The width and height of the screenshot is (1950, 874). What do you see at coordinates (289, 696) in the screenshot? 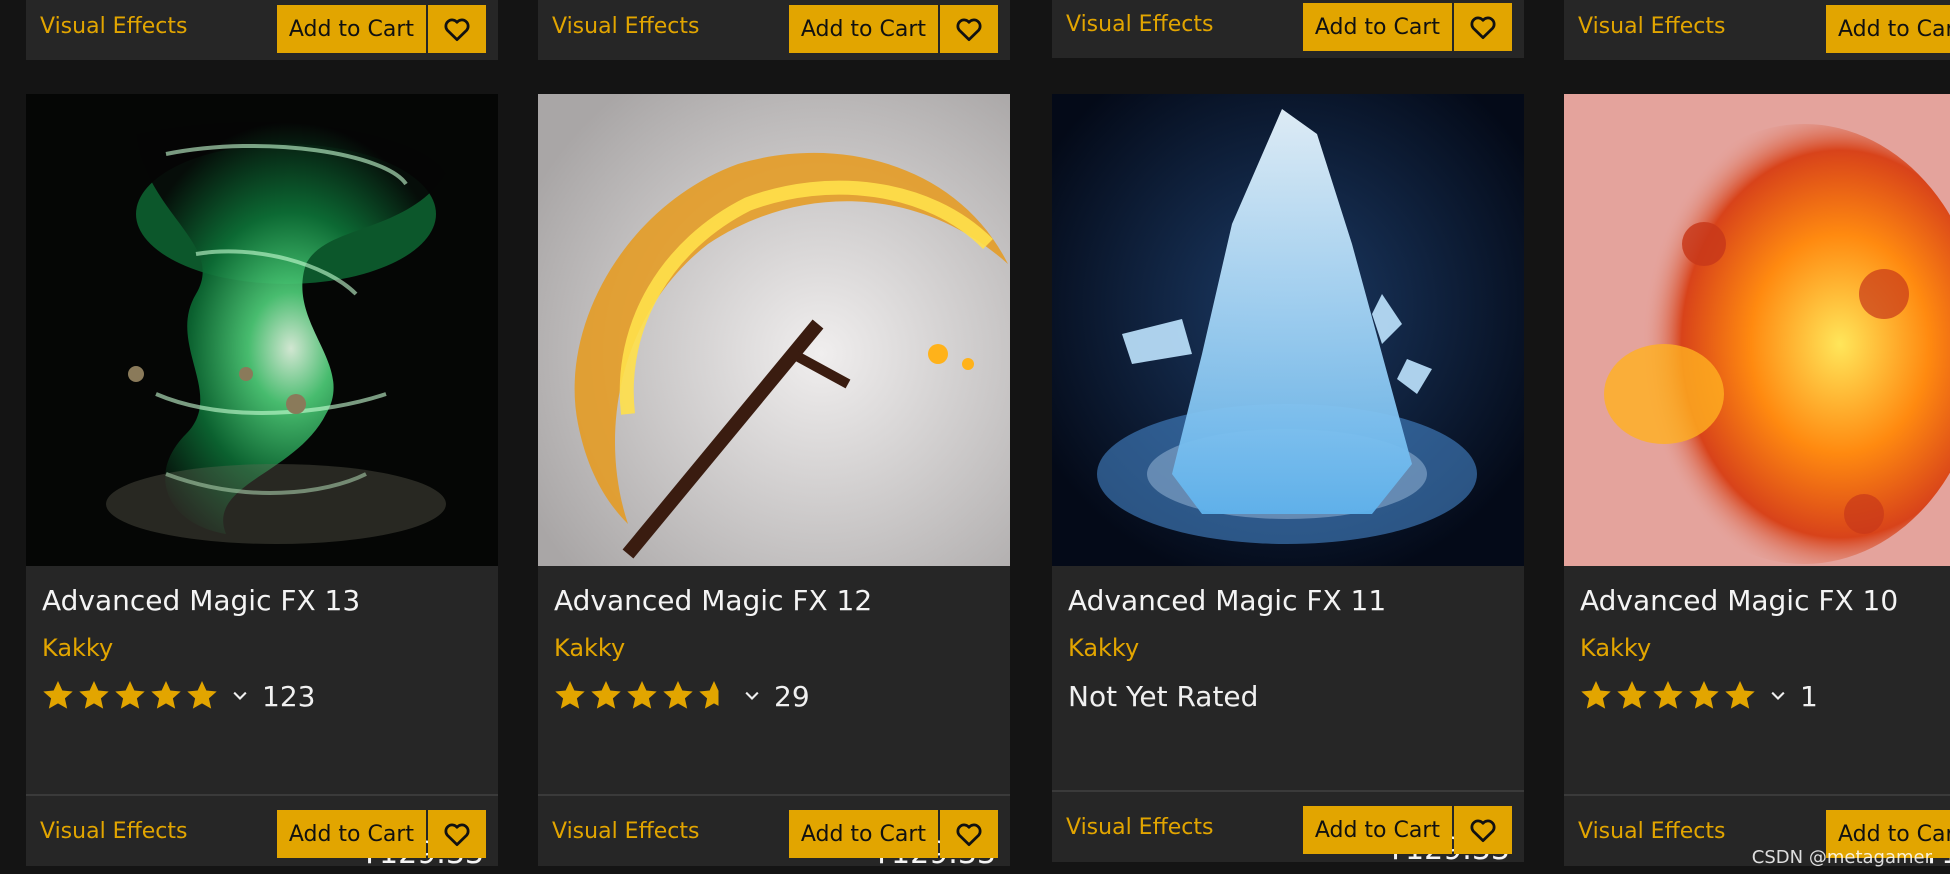
I see `rating-count: 123` at bounding box center [289, 696].